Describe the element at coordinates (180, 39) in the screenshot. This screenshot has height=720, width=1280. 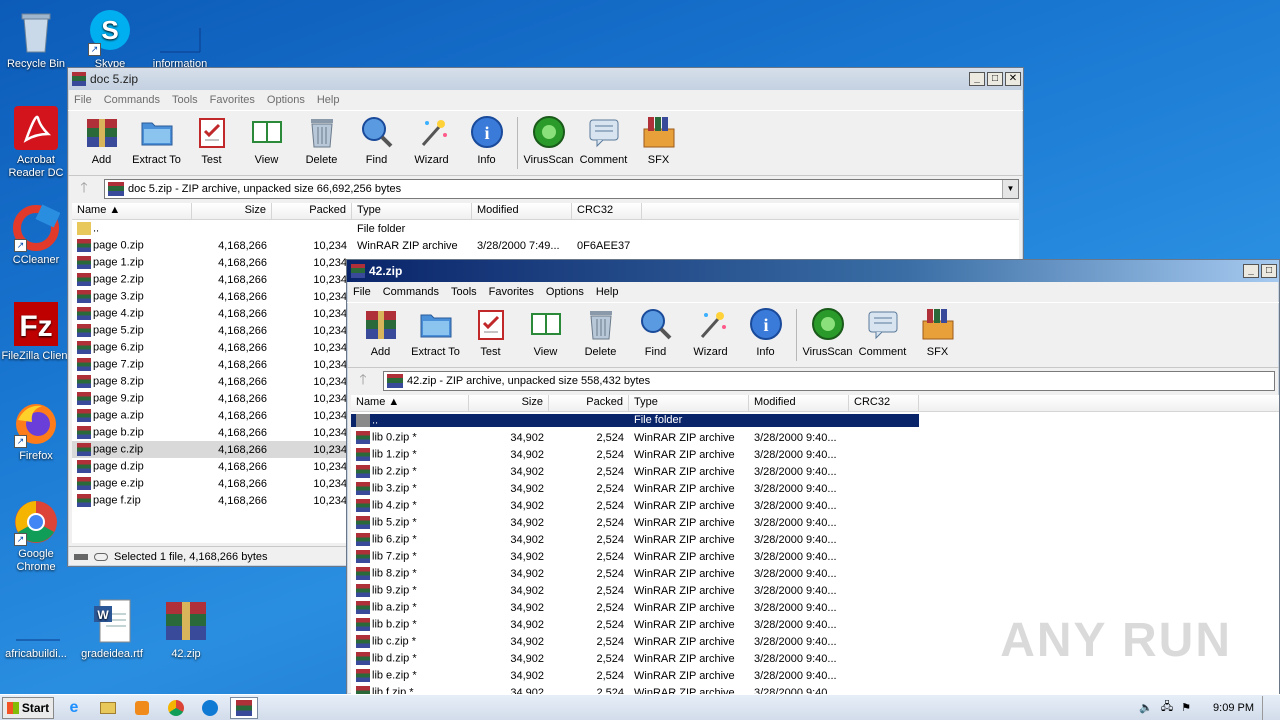
I see `desktop-icon-information: information` at that location.